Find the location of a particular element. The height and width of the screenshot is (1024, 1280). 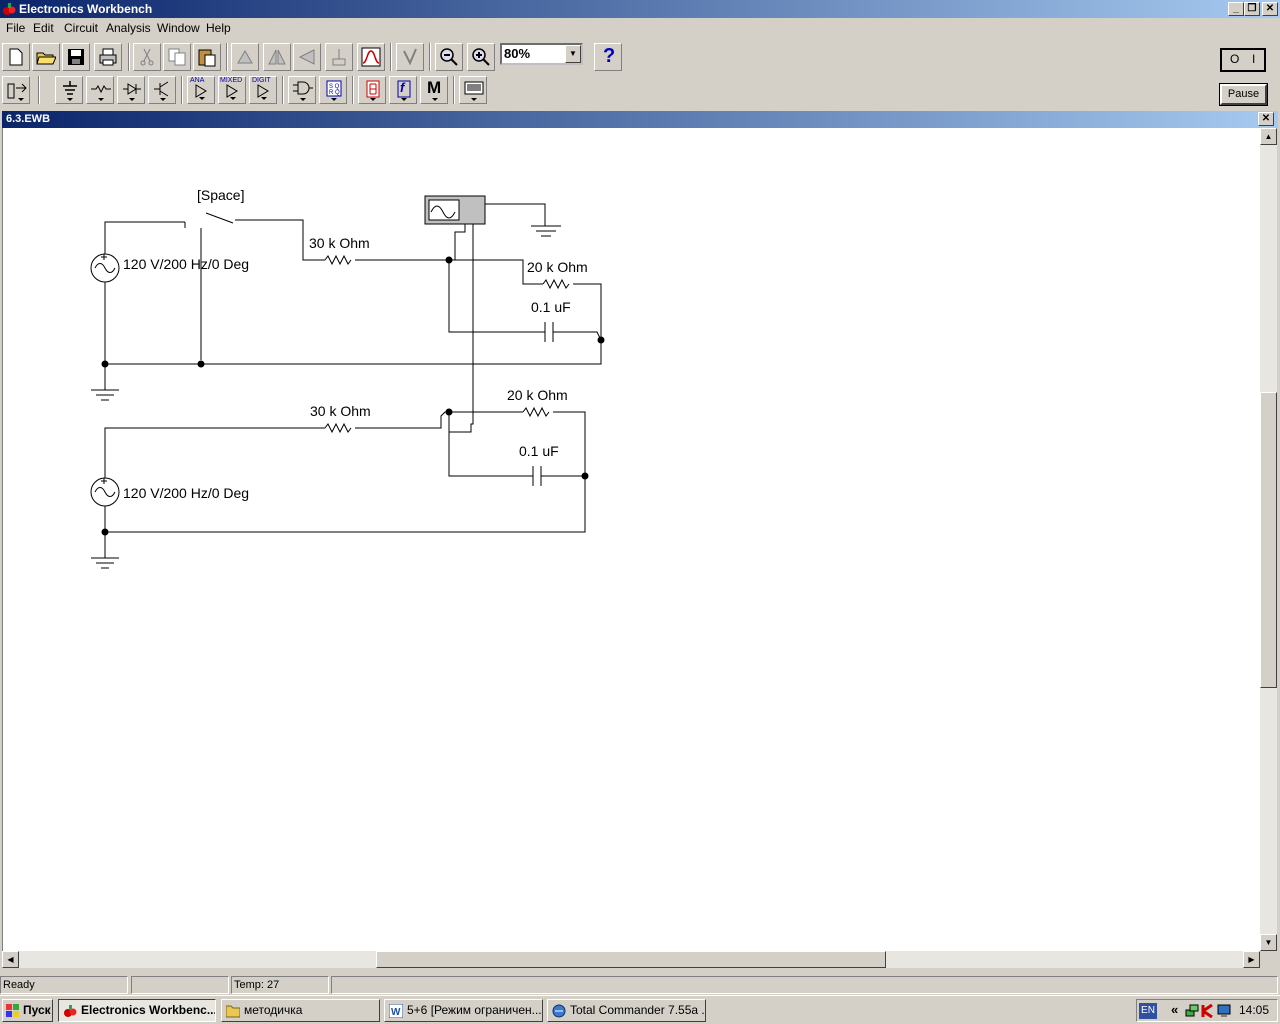

minimize-button: _ is located at coordinates (1236, 9).